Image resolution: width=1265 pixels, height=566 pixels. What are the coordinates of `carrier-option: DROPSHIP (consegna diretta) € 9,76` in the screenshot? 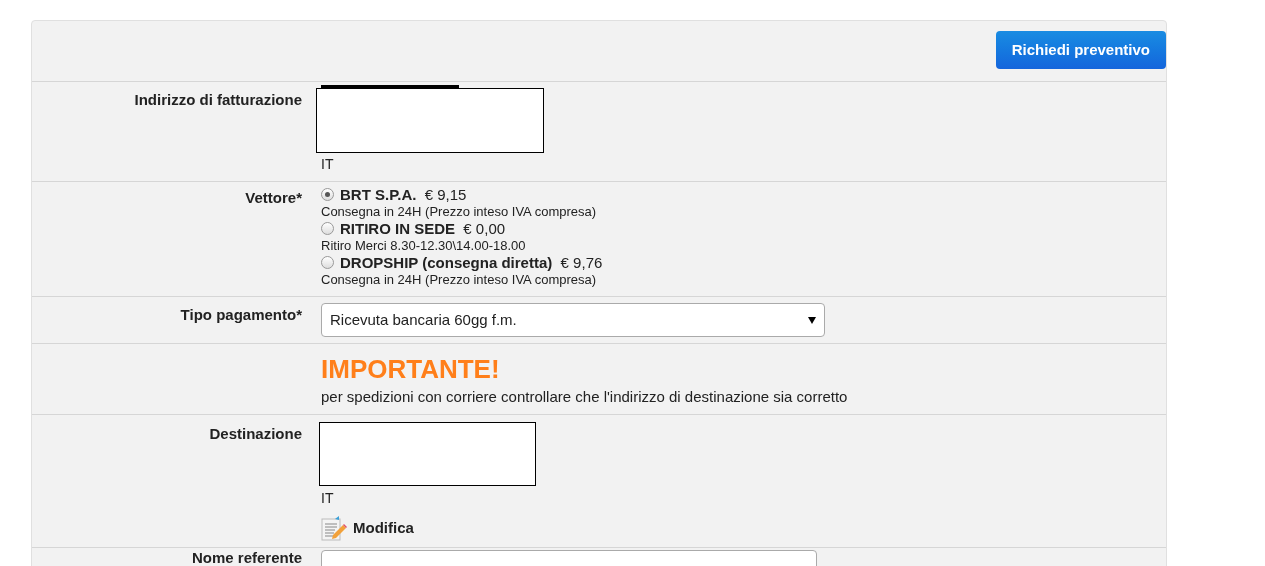 It's located at (462, 262).